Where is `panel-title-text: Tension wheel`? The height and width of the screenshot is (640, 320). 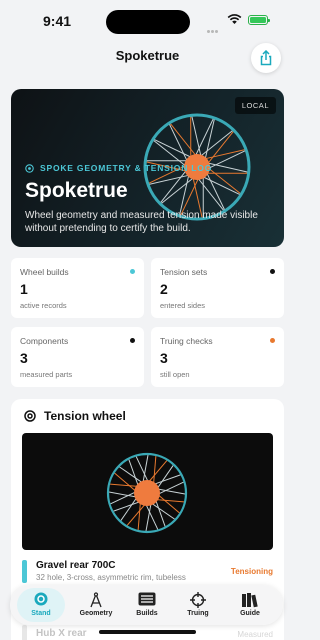
panel-title-text: Tension wheel is located at coordinates (85, 416).